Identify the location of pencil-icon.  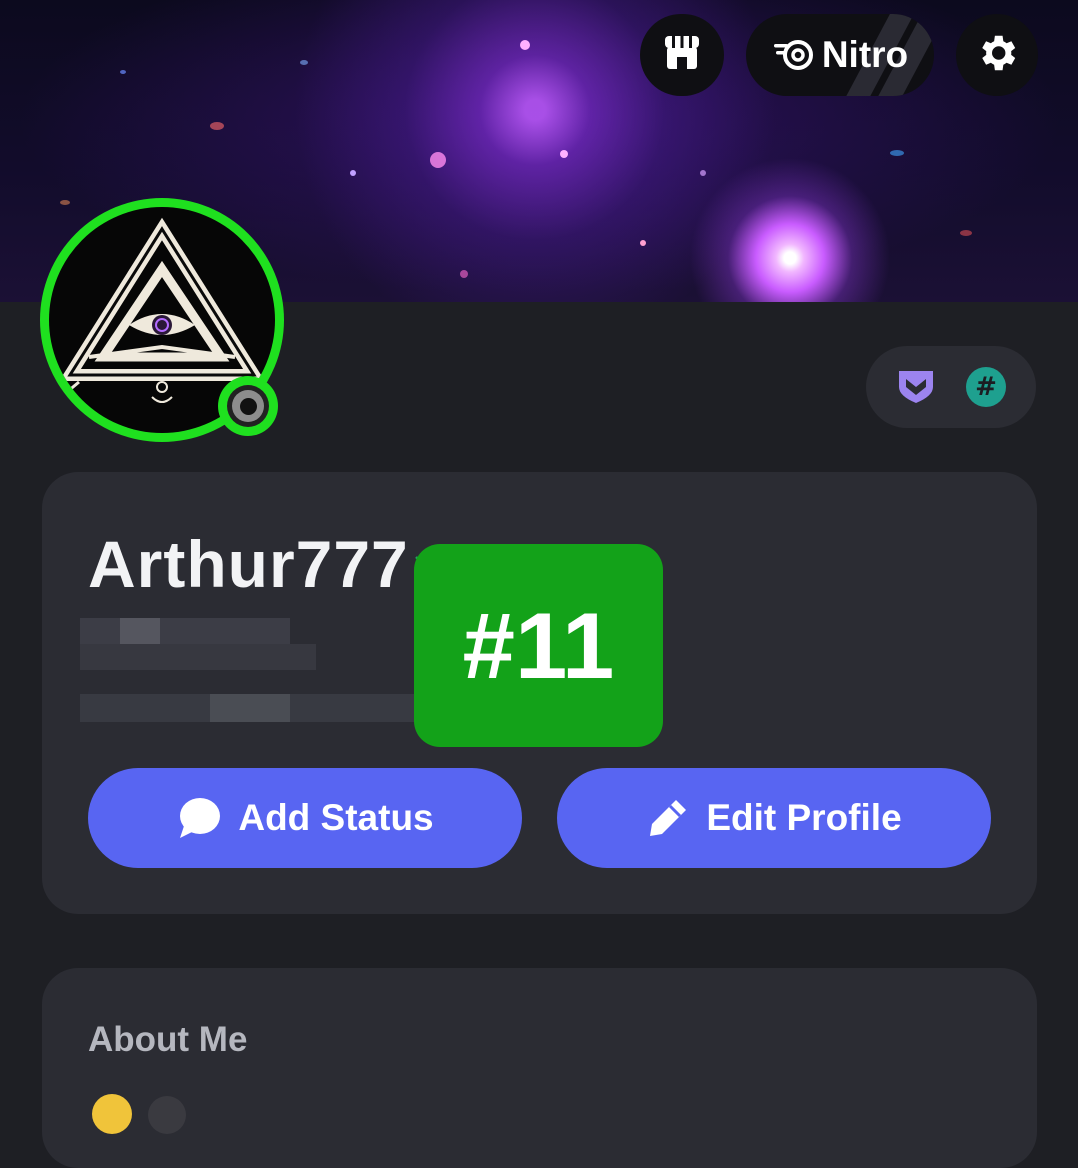
(668, 818).